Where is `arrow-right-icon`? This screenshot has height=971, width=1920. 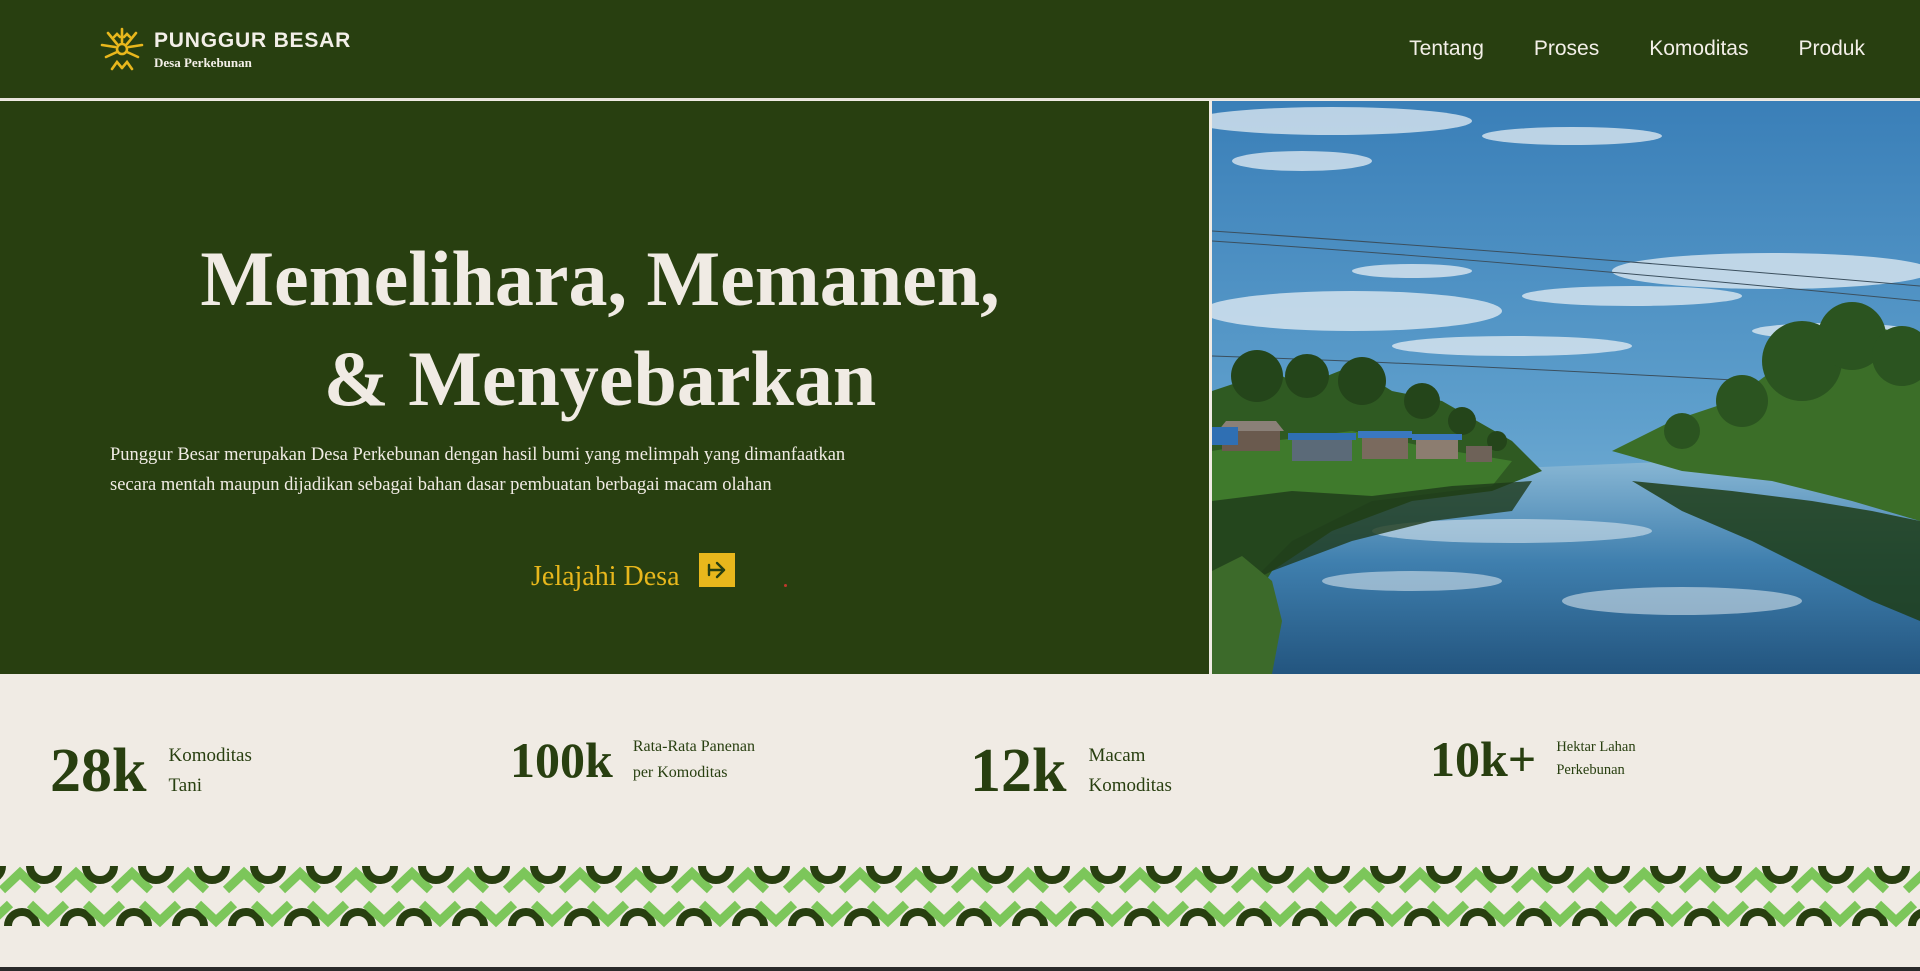 arrow-right-icon is located at coordinates (716, 570).